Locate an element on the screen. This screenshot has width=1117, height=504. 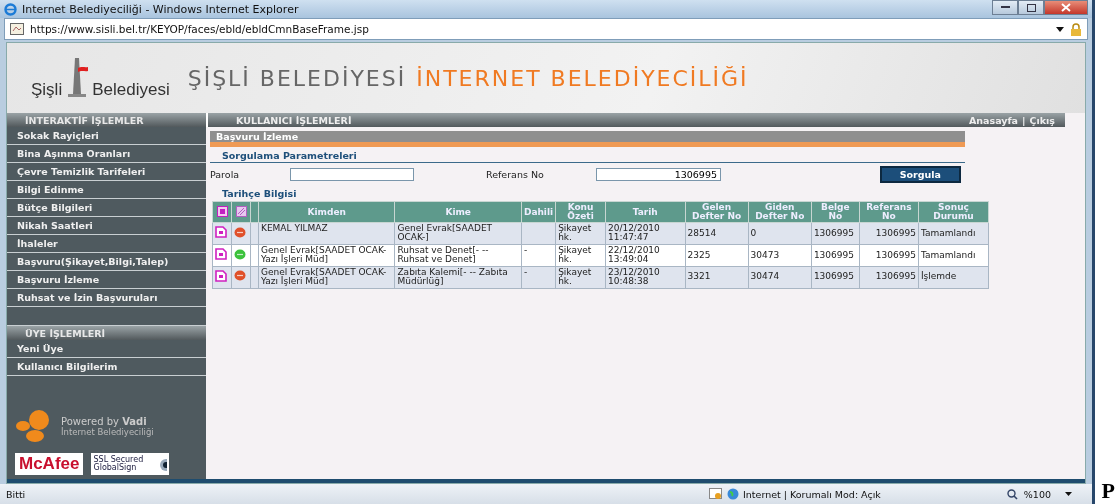
minimize-icon is located at coordinates (1005, 7).